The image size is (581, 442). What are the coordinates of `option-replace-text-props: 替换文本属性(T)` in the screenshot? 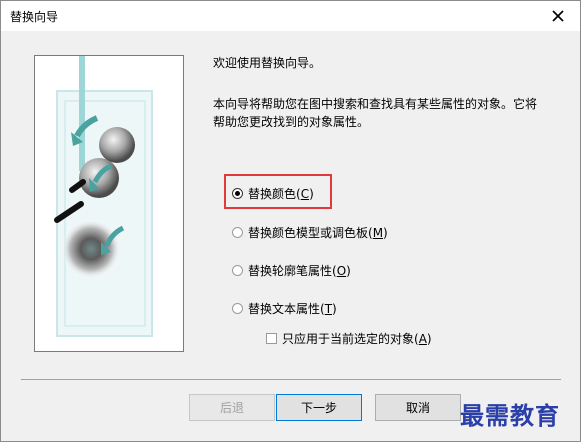 It's located at (284, 308).